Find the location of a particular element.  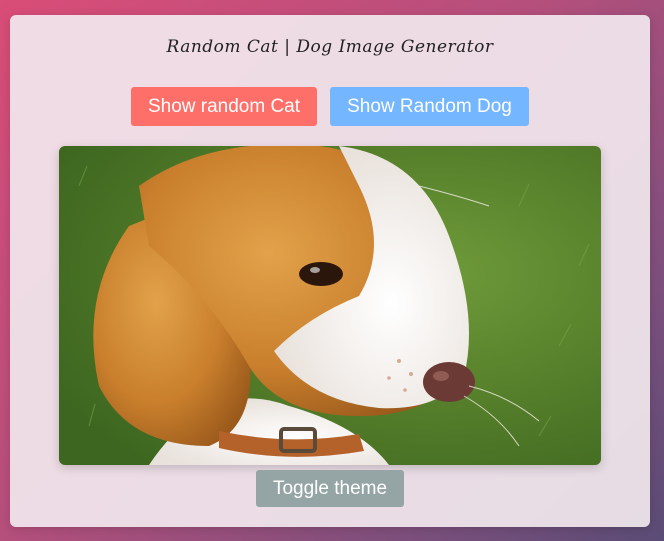

show-random-cat-button: Show random Cat is located at coordinates (224, 106).